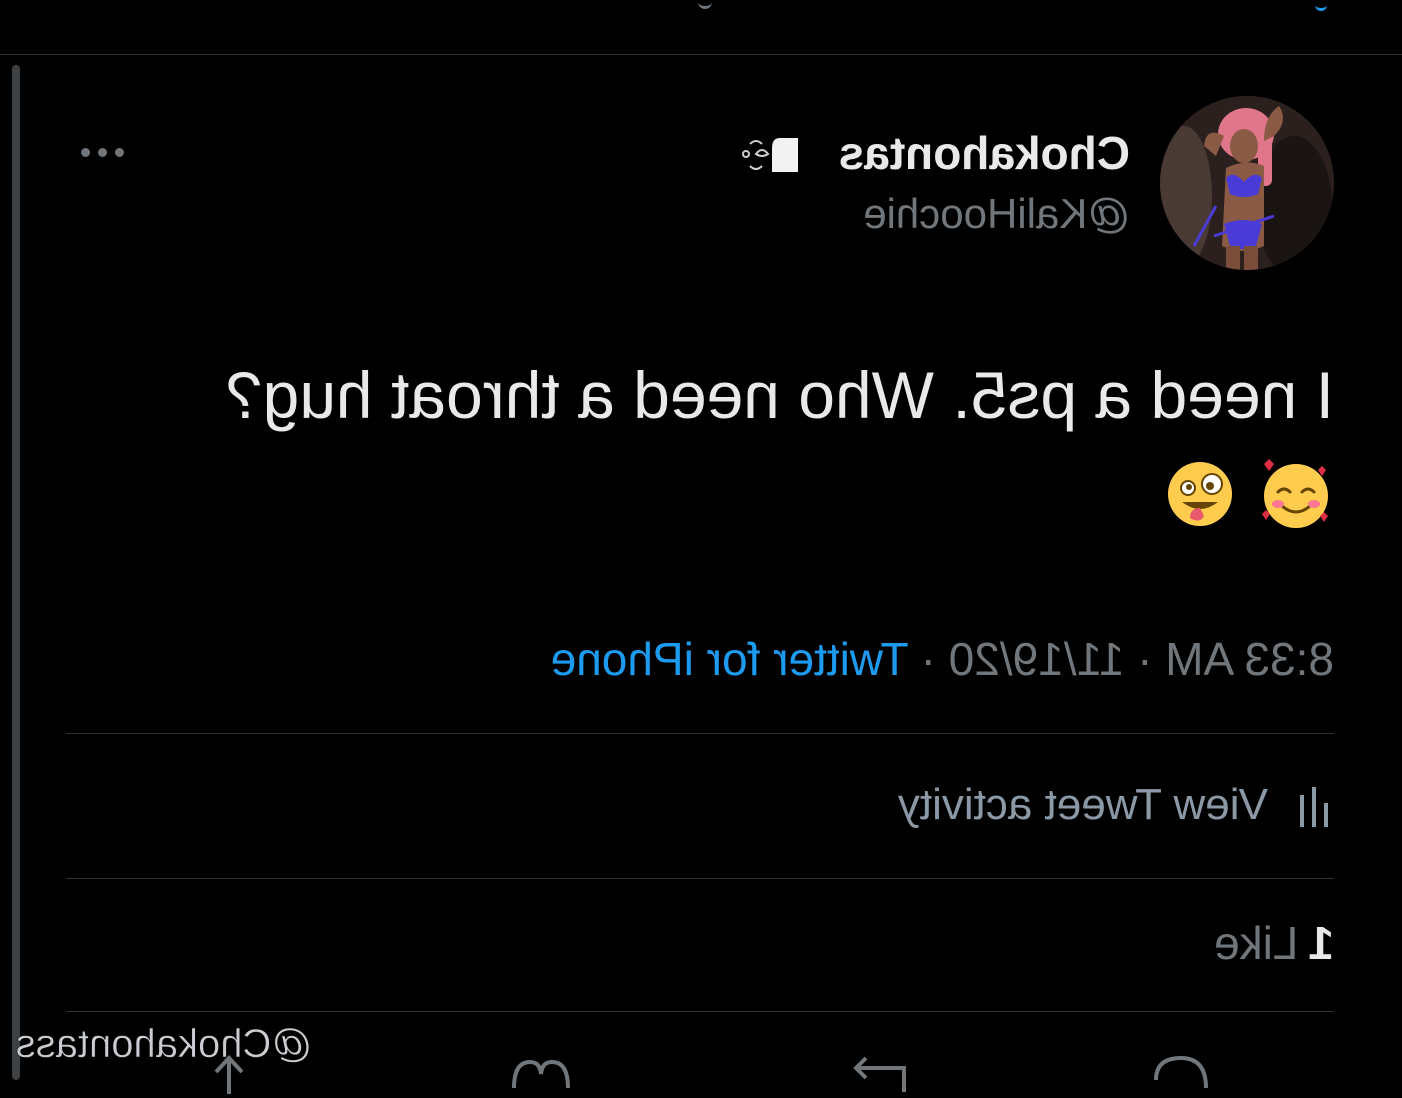  What do you see at coordinates (16, 572) in the screenshot?
I see `thread-line` at bounding box center [16, 572].